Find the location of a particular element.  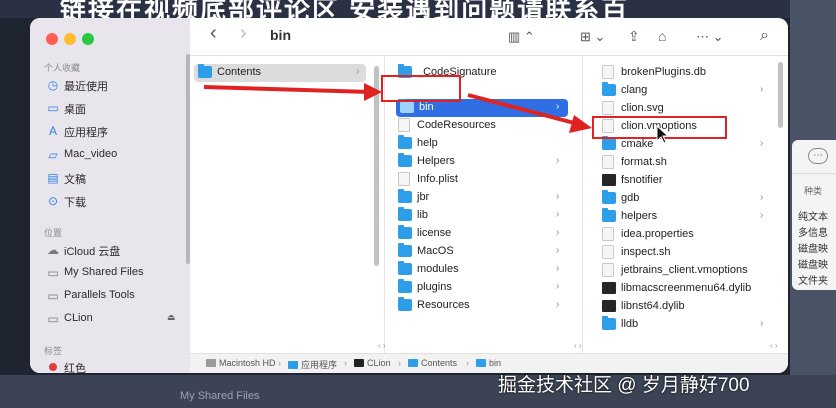

sidebar-item-label: CLion is located at coordinates (78, 318).